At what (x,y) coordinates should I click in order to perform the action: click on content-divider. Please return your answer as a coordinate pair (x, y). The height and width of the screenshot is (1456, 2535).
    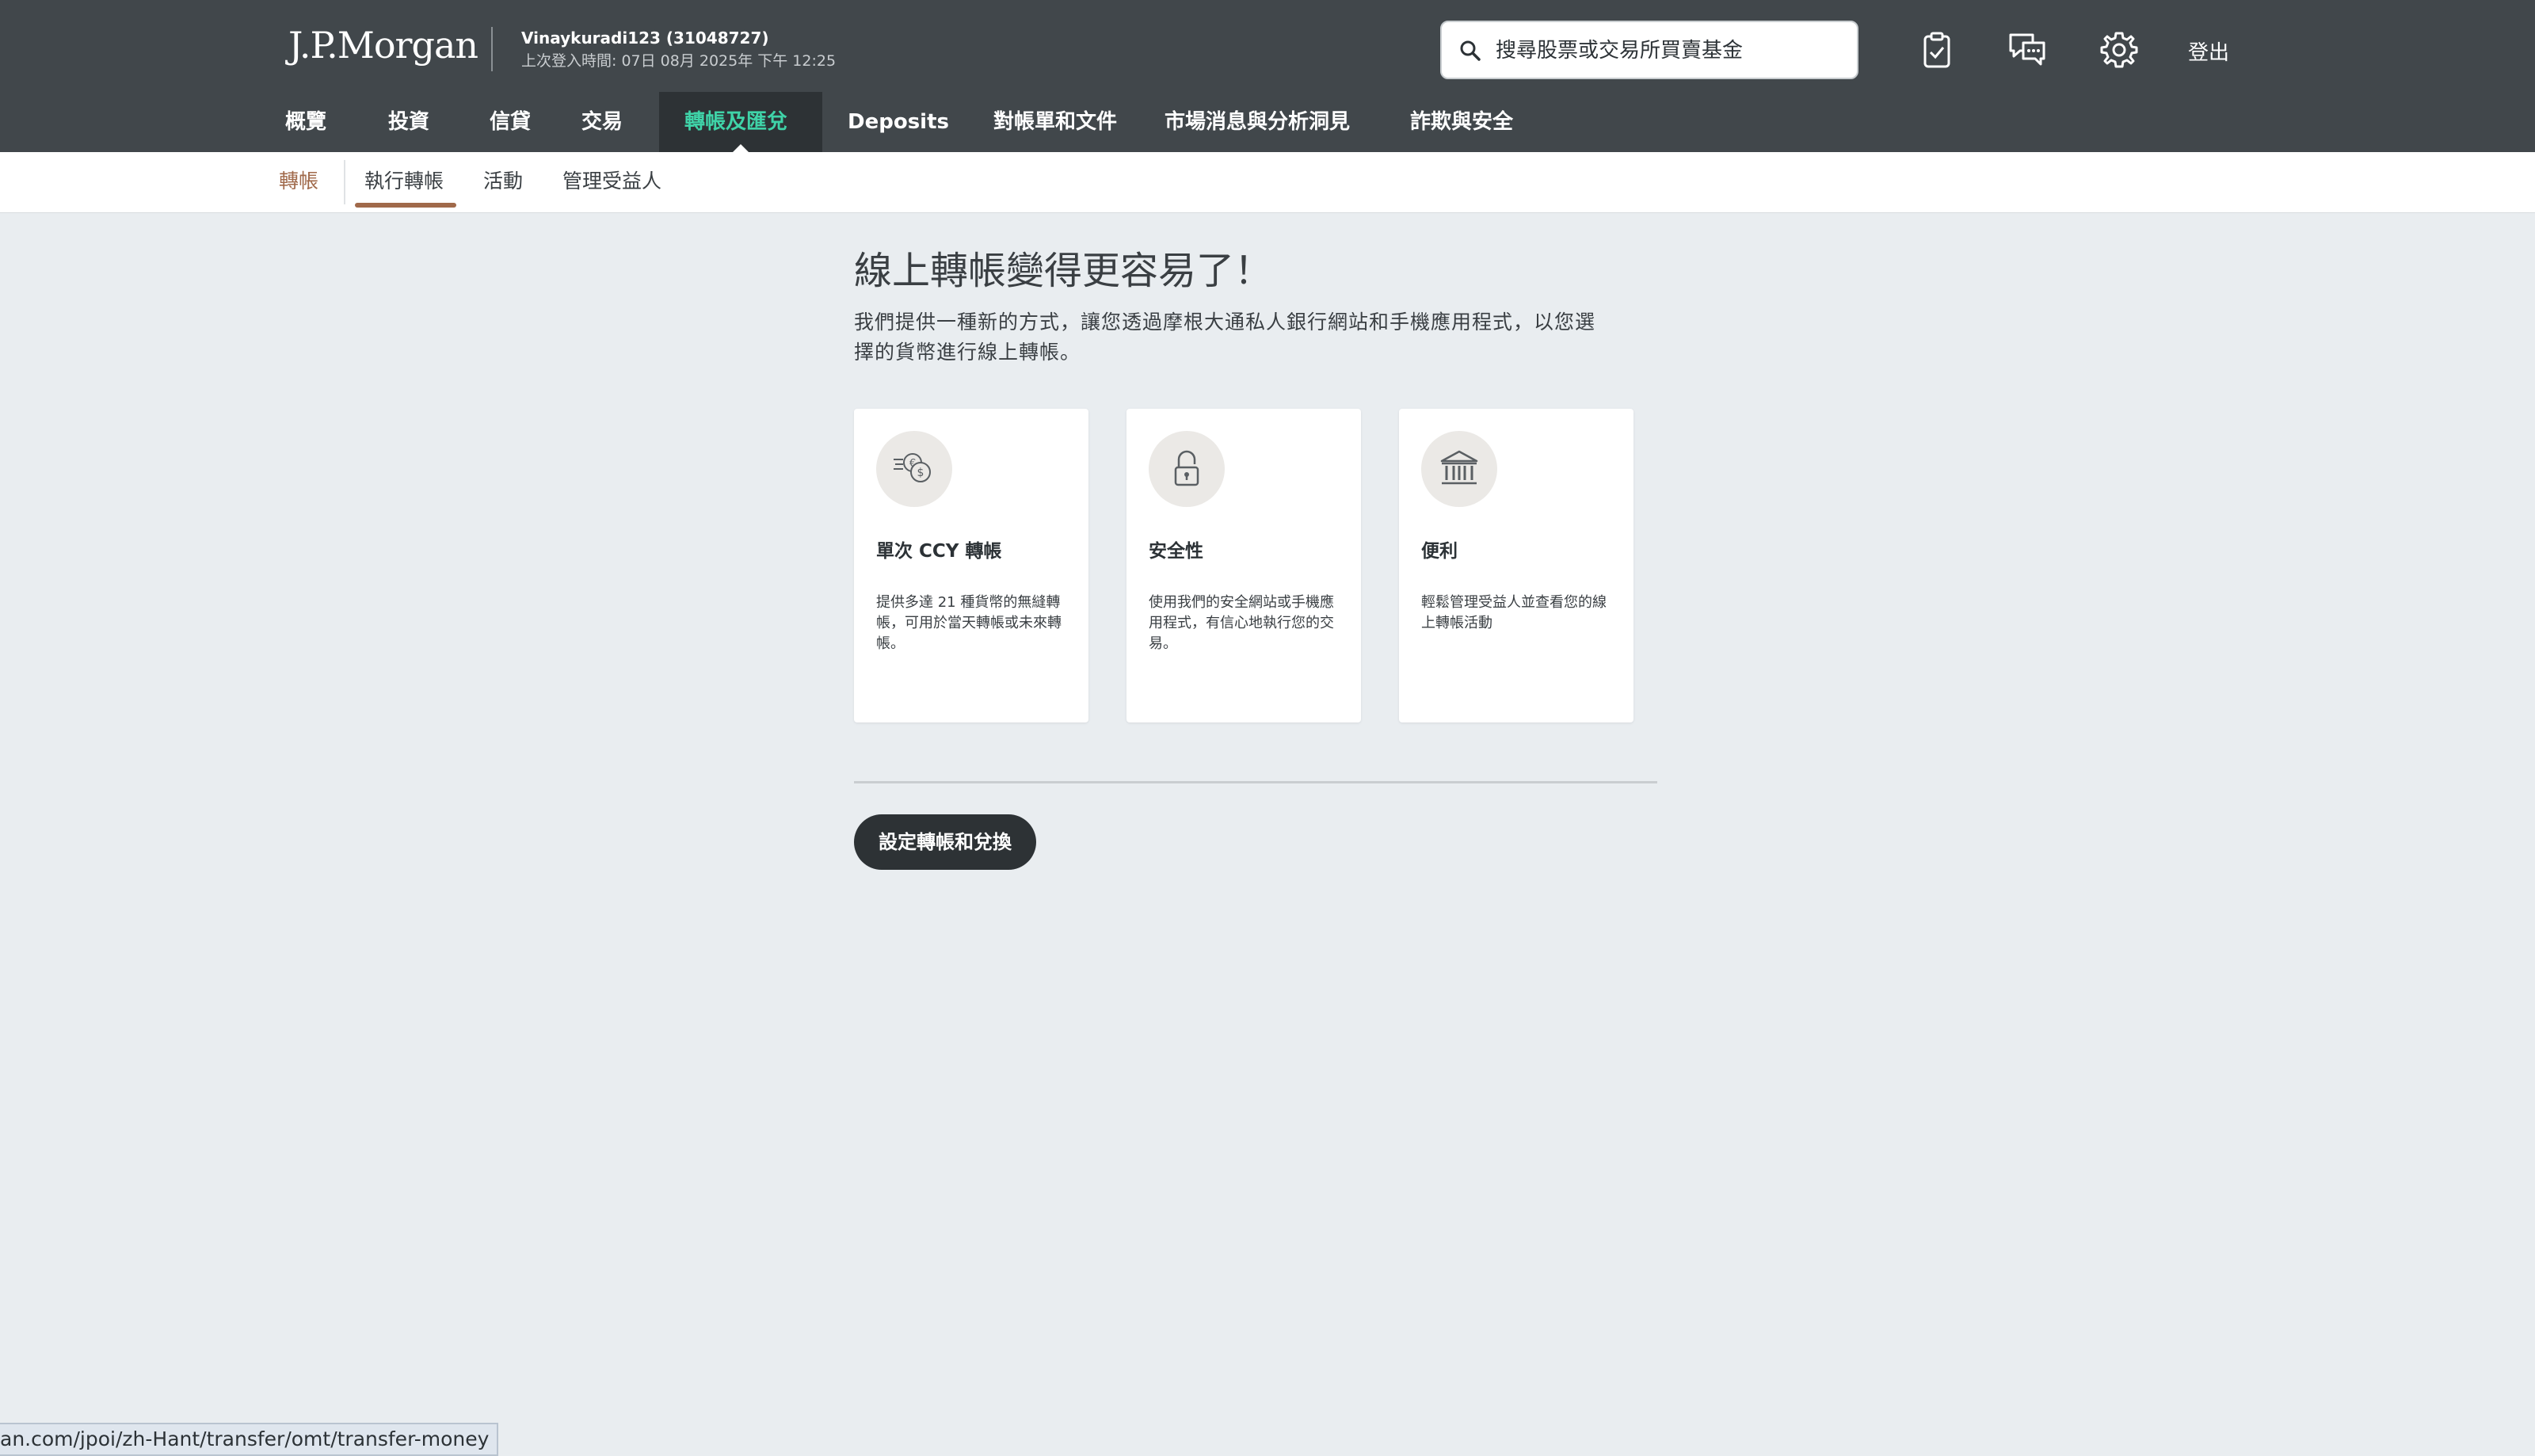
    Looking at the image, I should click on (1255, 782).